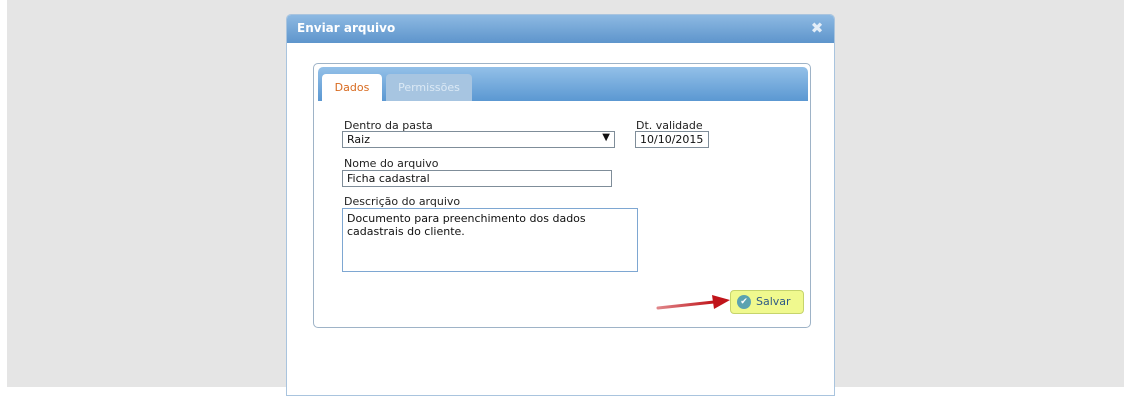 This screenshot has height=396, width=1131. What do you see at coordinates (352, 87) in the screenshot?
I see `tab-dados: Dados` at bounding box center [352, 87].